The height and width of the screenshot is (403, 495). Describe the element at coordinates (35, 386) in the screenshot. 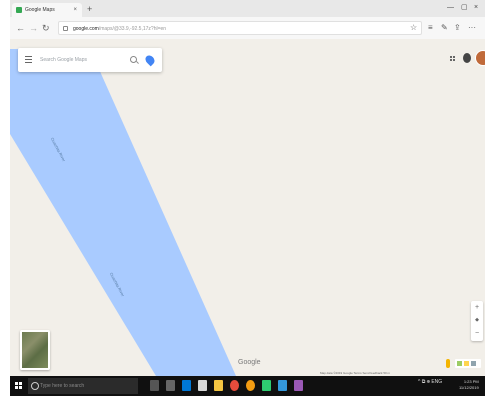

I see `cortana-icon` at that location.